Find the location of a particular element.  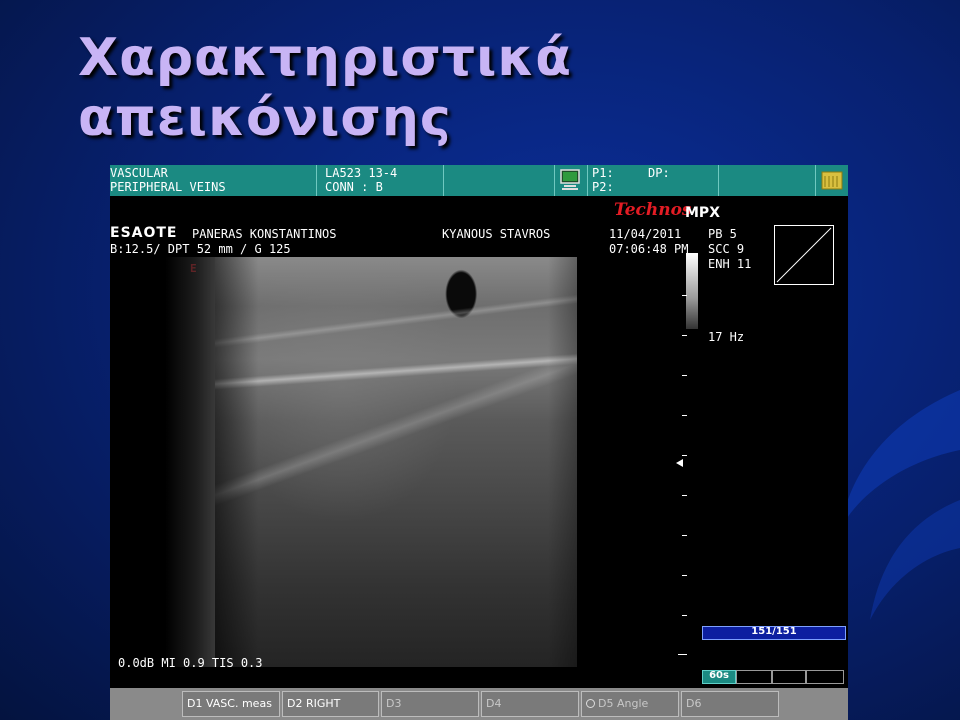

exam-preset-cell: VASCULAR PERIPHERAL VEINS is located at coordinates (213, 180).